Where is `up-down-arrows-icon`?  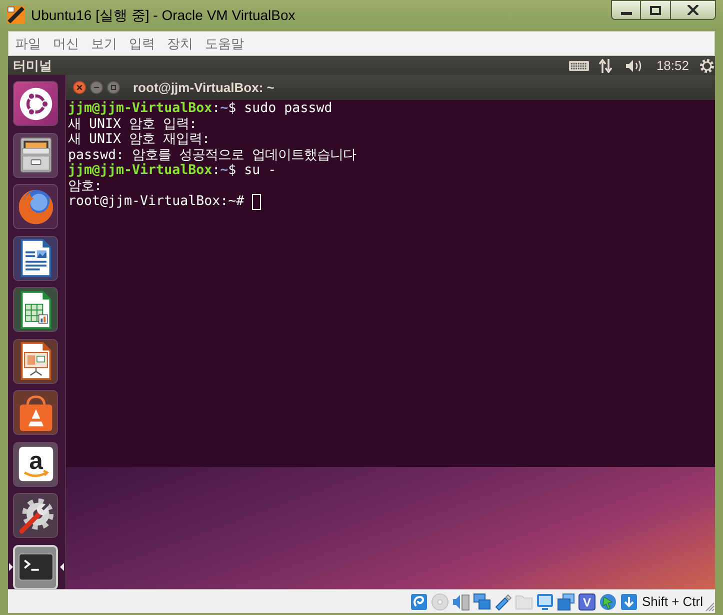 up-down-arrows-icon is located at coordinates (605, 65).